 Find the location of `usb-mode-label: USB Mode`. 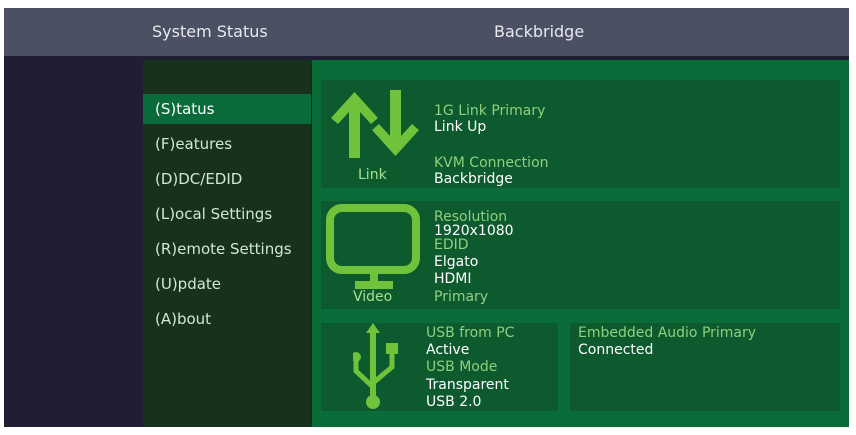

usb-mode-label: USB Mode is located at coordinates (462, 367).